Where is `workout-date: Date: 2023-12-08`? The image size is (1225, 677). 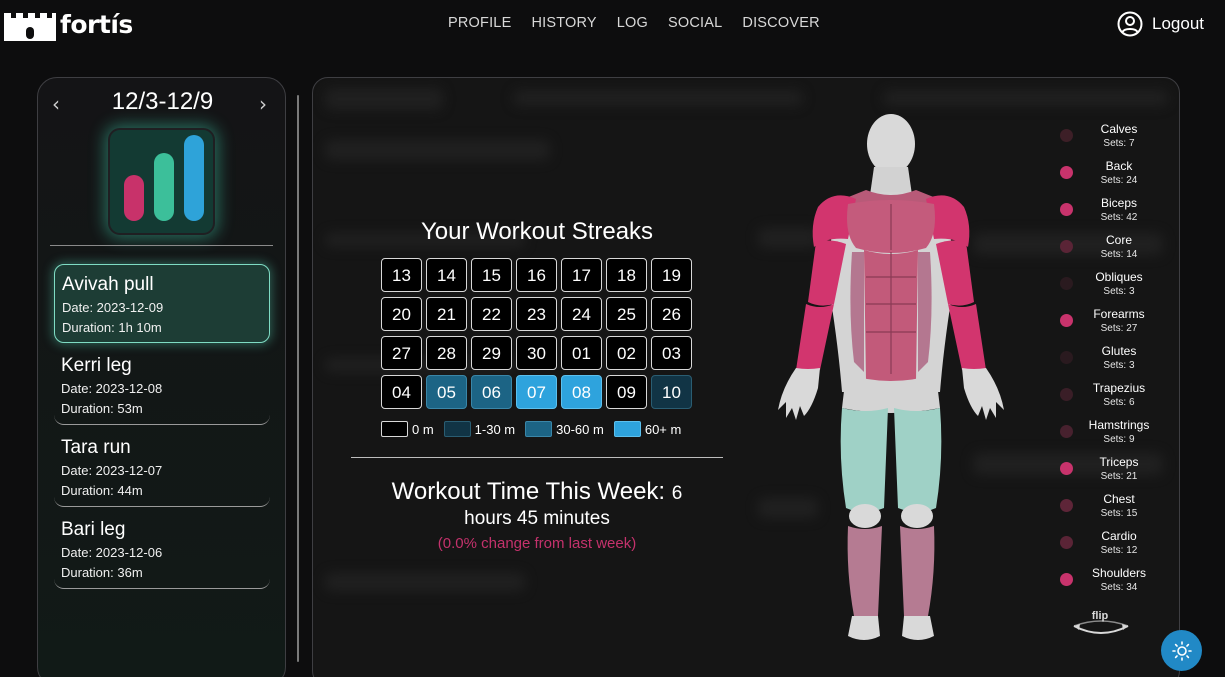 workout-date: Date: 2023-12-08 is located at coordinates (112, 388).